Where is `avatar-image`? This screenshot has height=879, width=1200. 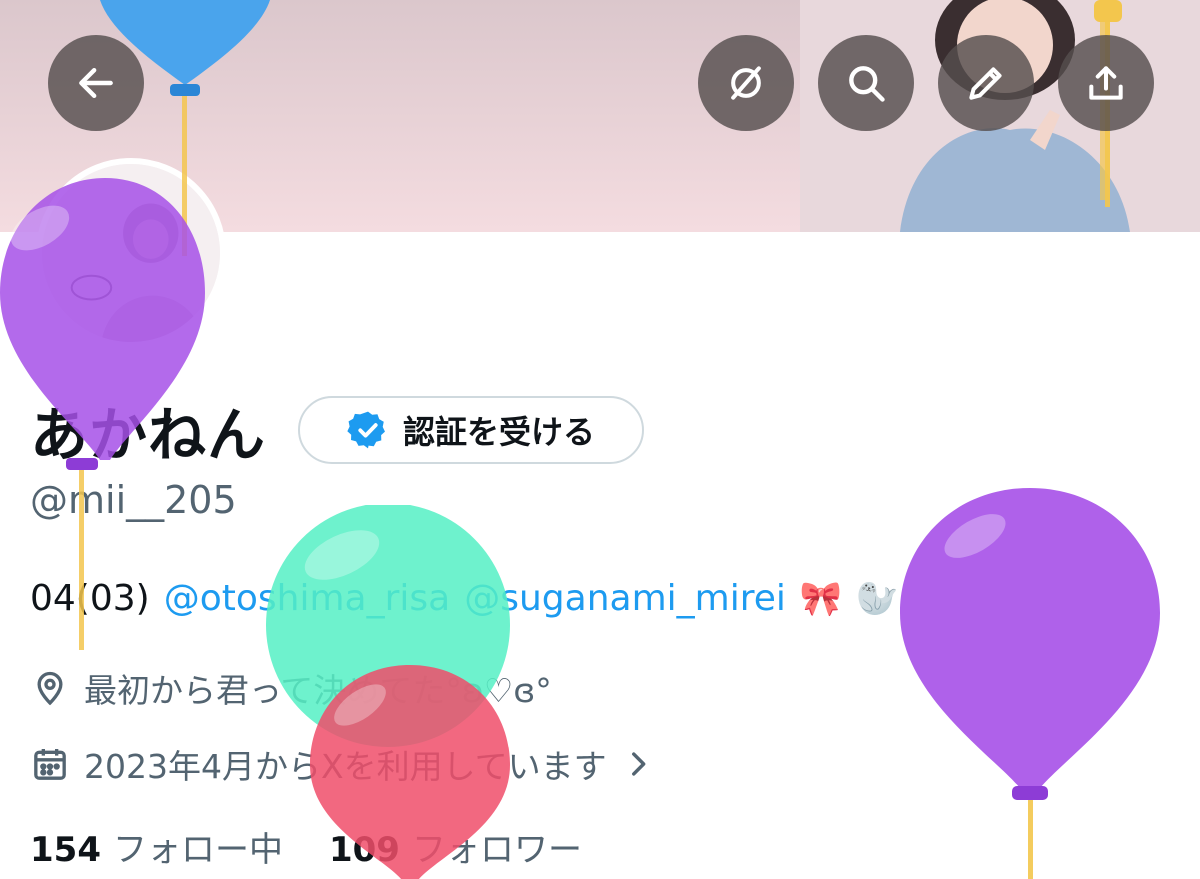
avatar-image is located at coordinates (131, 253).